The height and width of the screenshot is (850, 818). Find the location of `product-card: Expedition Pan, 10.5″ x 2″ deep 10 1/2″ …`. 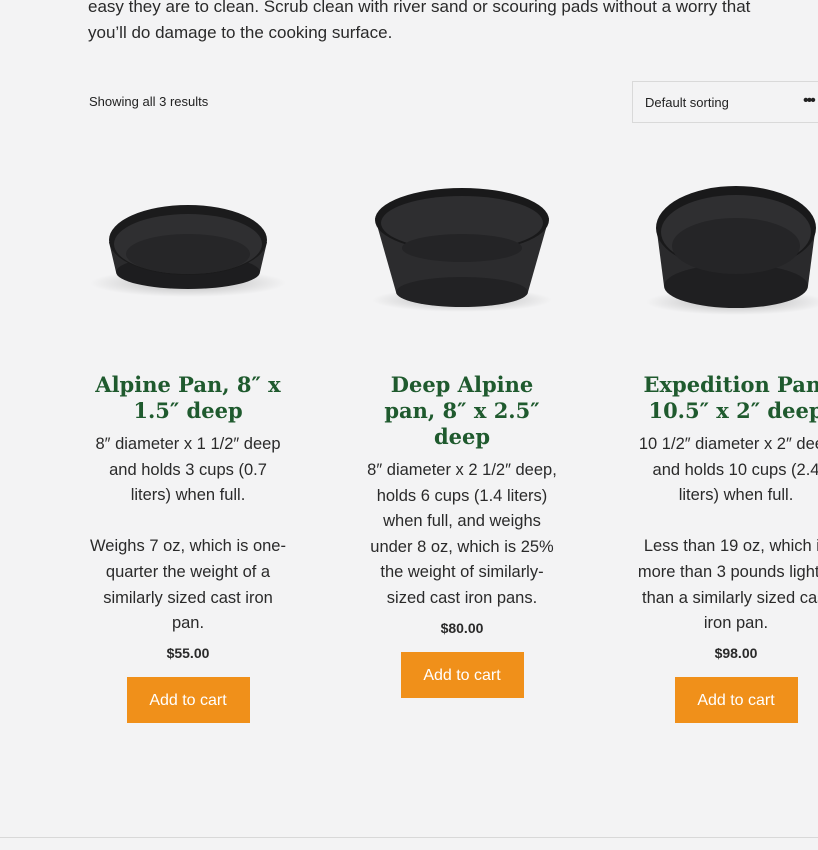

product-card: Expedition Pan, 10.5″ x 2″ deep 10 1/2″ … is located at coordinates (727, 441).